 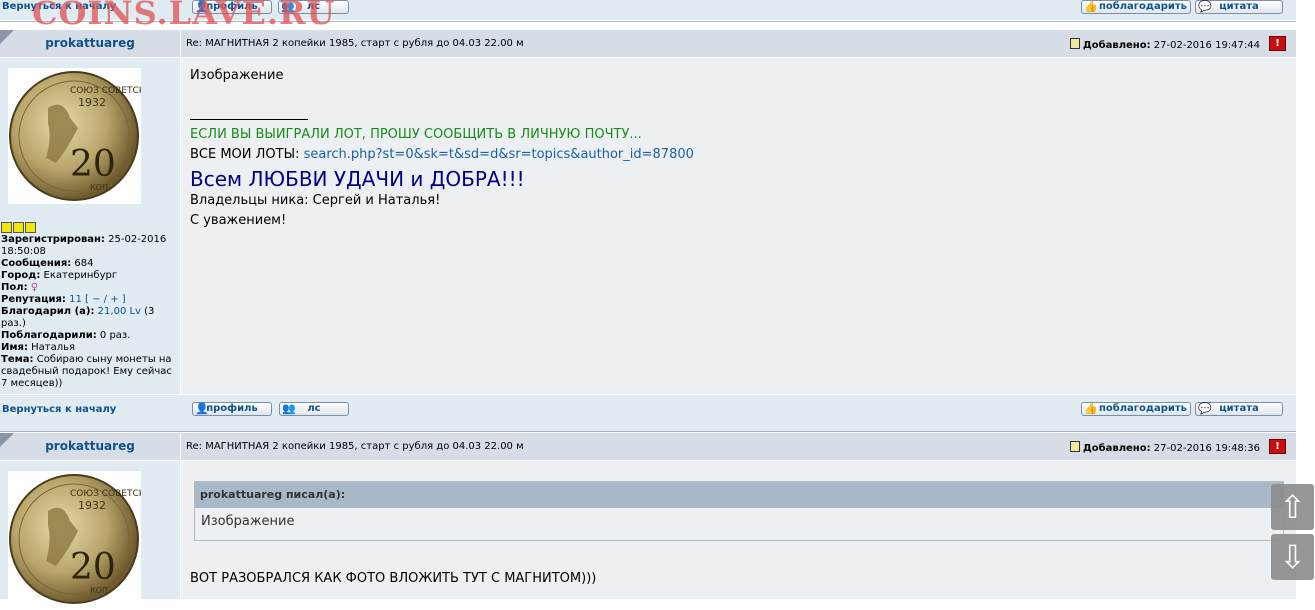 I want to click on reputation-link: 11, so click(x=75, y=299).